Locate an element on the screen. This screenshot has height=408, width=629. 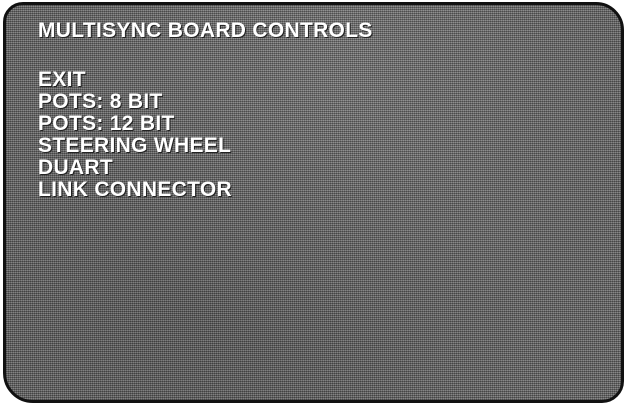
menu-item-pots-8-bit: POTS: 8 BIT is located at coordinates (135, 102).